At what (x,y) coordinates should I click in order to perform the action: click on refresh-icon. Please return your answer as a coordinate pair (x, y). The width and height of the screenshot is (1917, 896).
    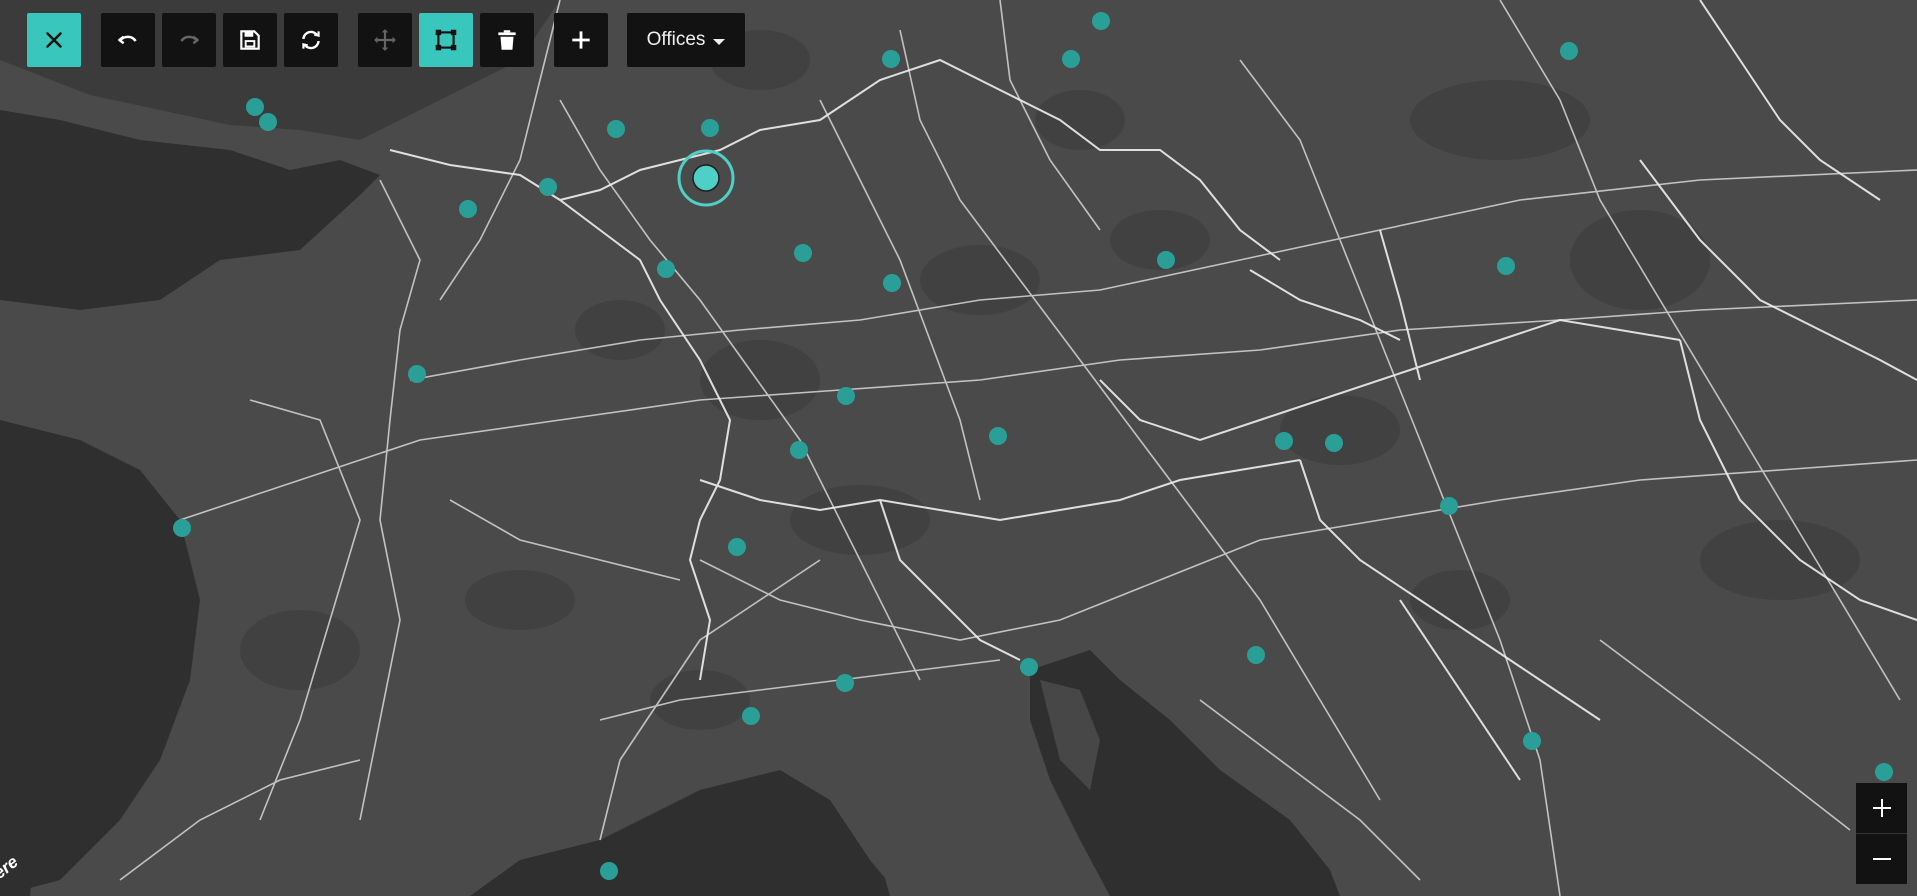
    Looking at the image, I should click on (311, 40).